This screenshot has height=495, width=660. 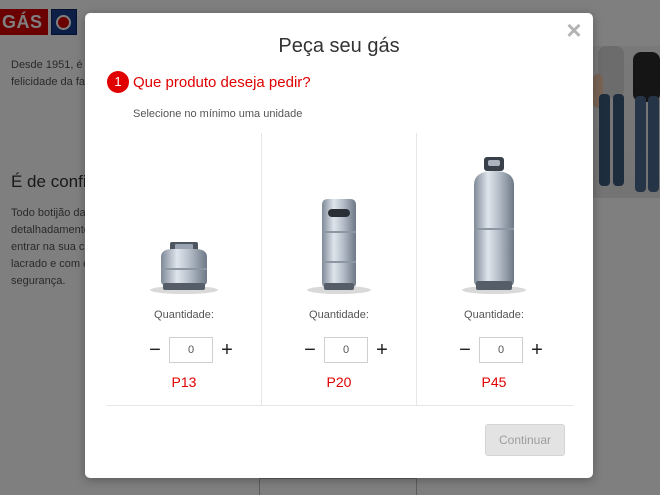 I want to click on gas-cylinder-p20-image, so click(x=339, y=246).